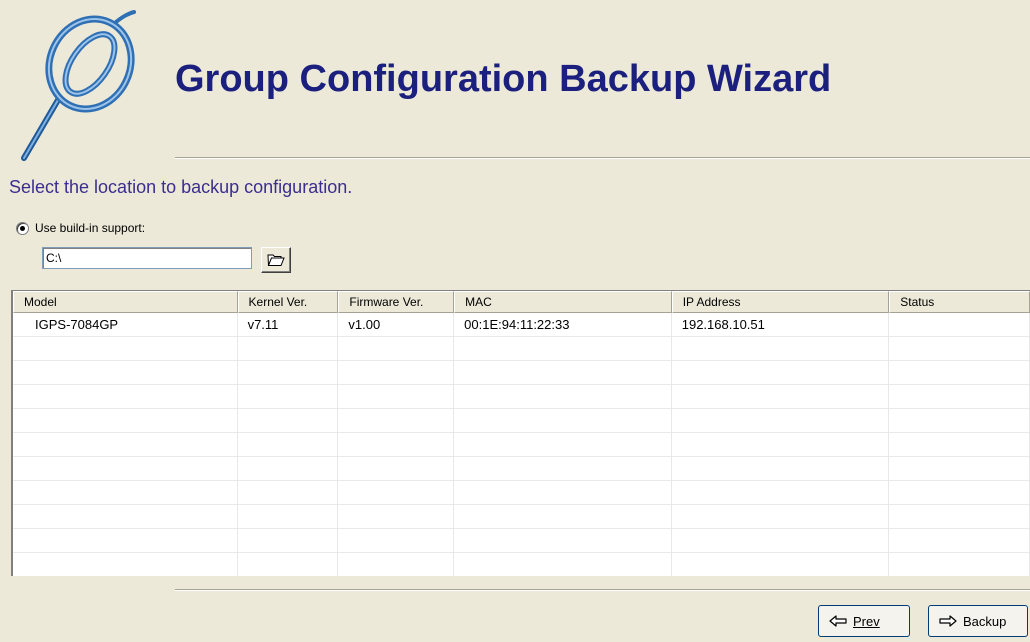  I want to click on column-header-ip-address: IP Address, so click(780, 302).